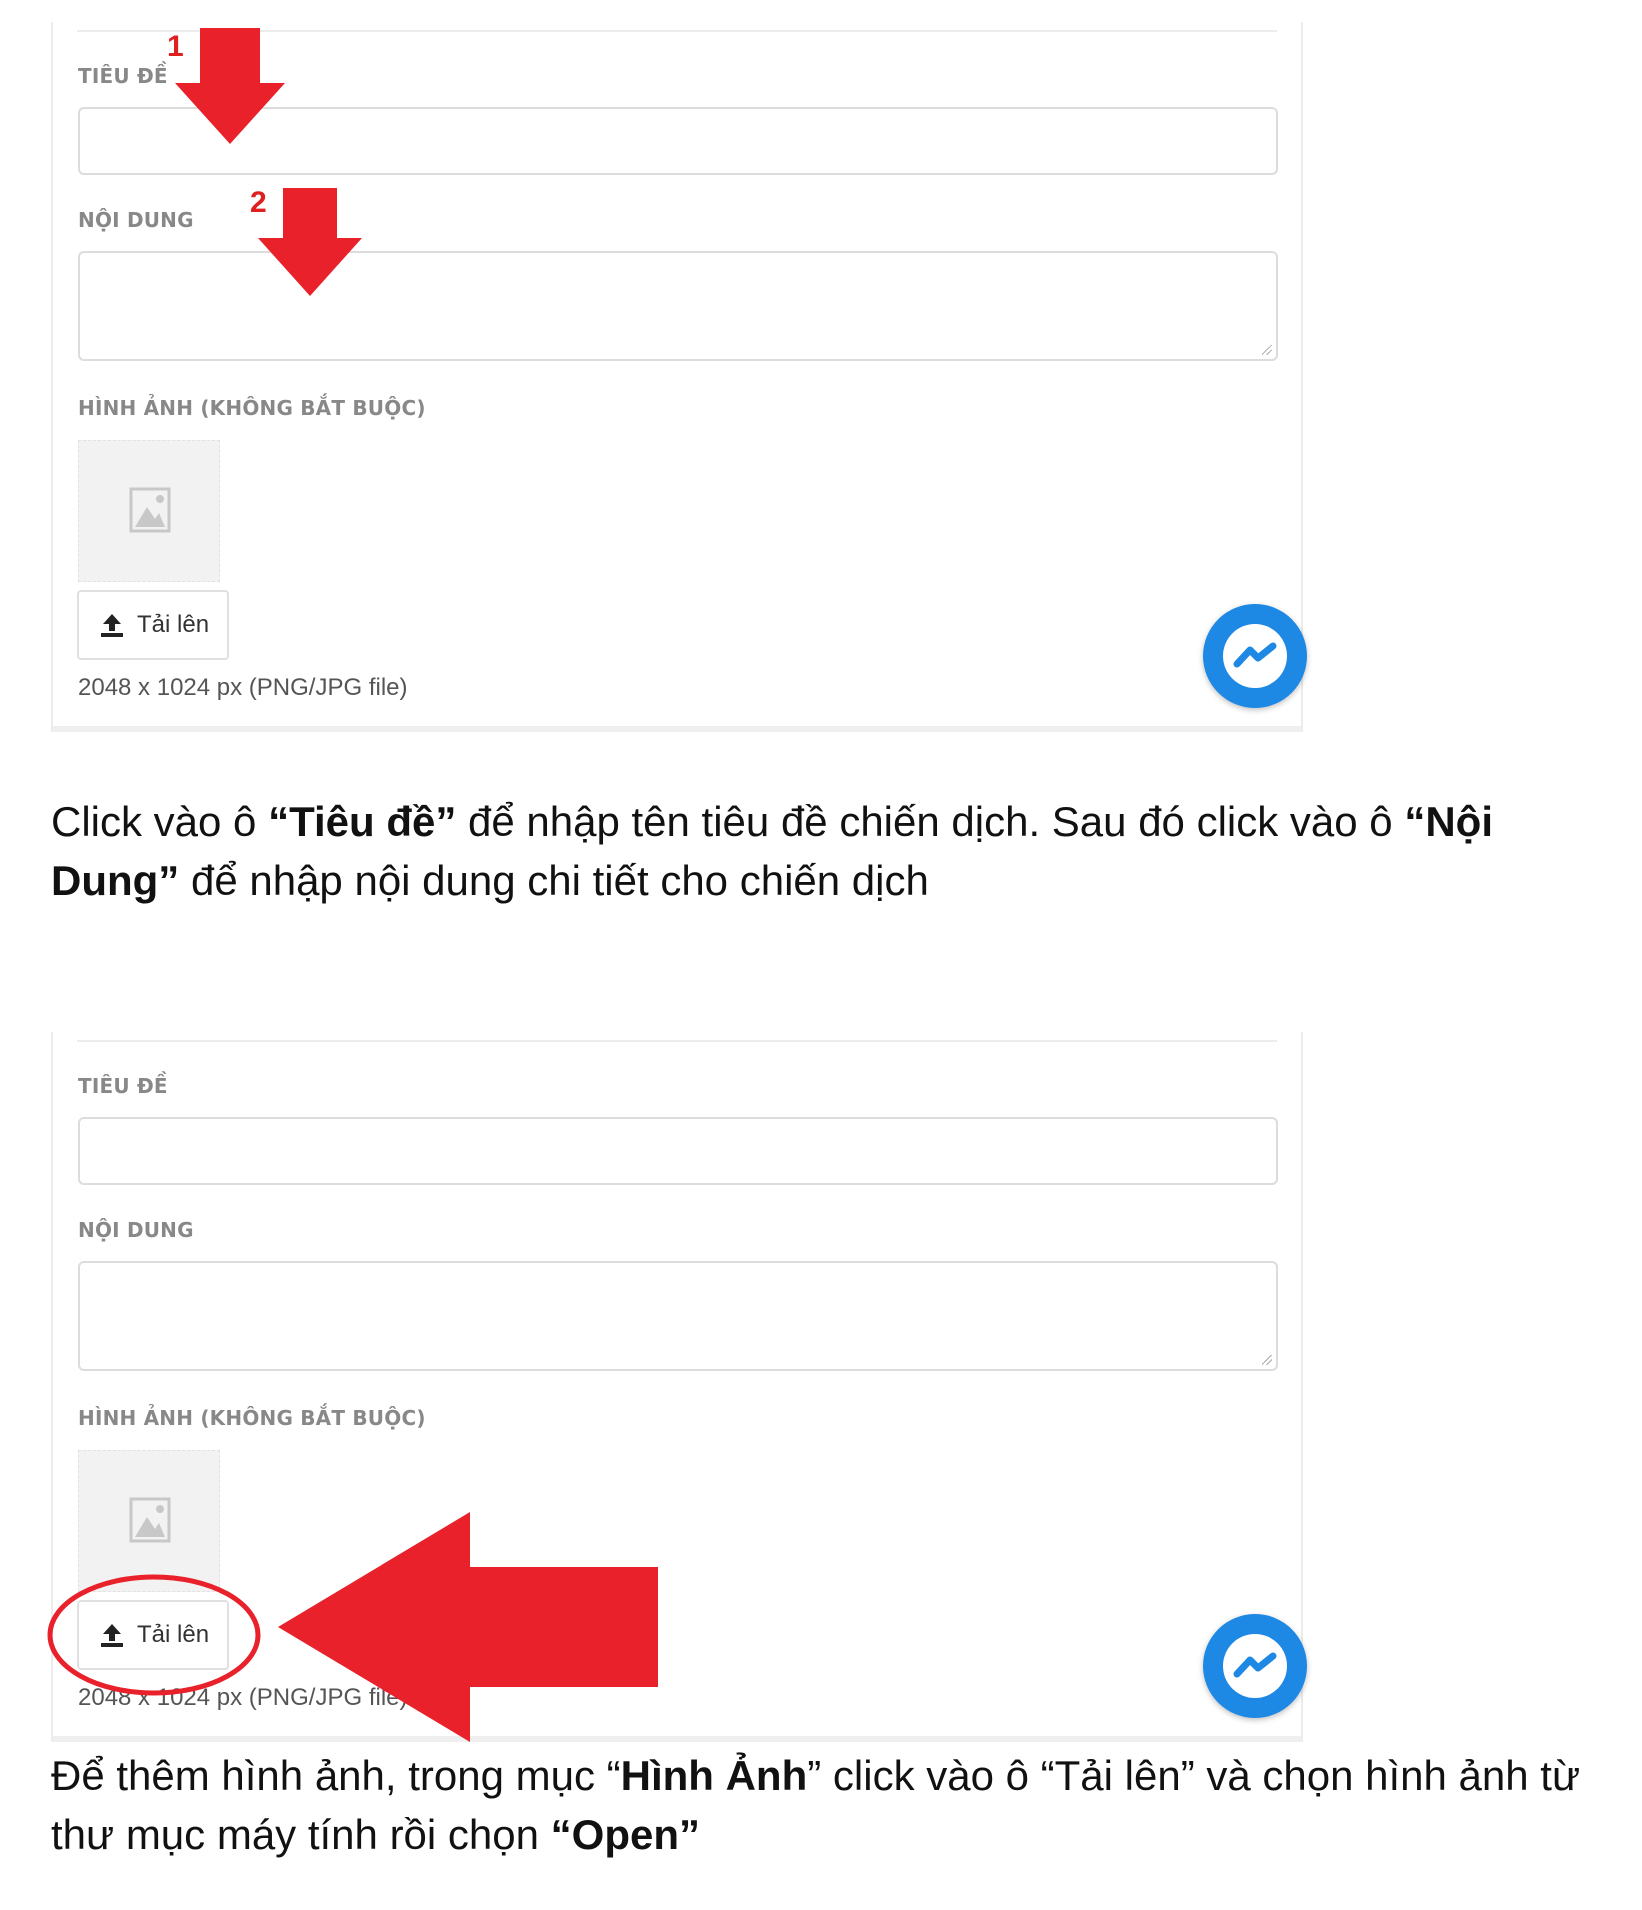 This screenshot has height=1910, width=1642. Describe the element at coordinates (243, 687) in the screenshot. I see `image-hint: 2048 x 1024 px (PNG/JPG file)` at that location.